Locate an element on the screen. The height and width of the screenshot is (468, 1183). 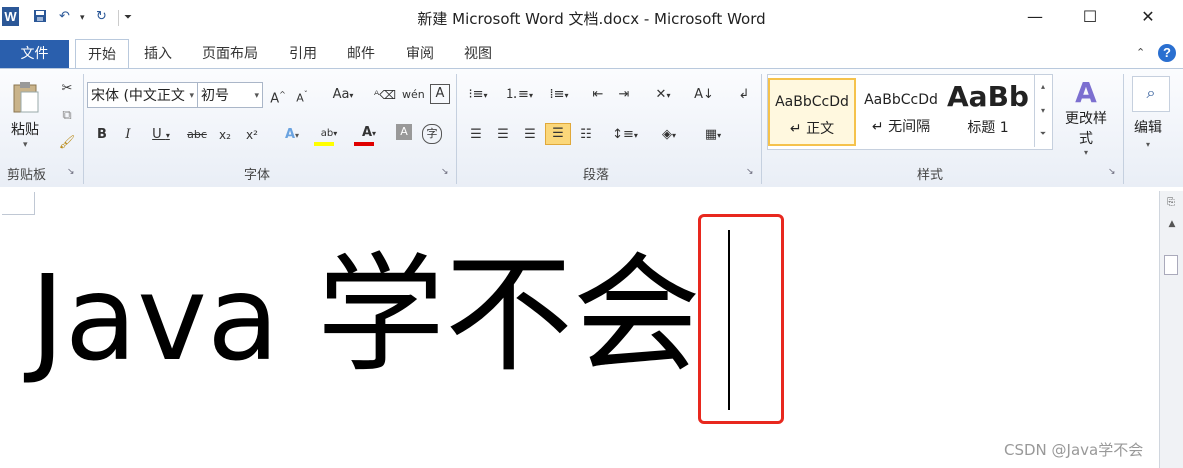
style-heading-1: AaBb 标题 1 is located at coordinates (988, 112).